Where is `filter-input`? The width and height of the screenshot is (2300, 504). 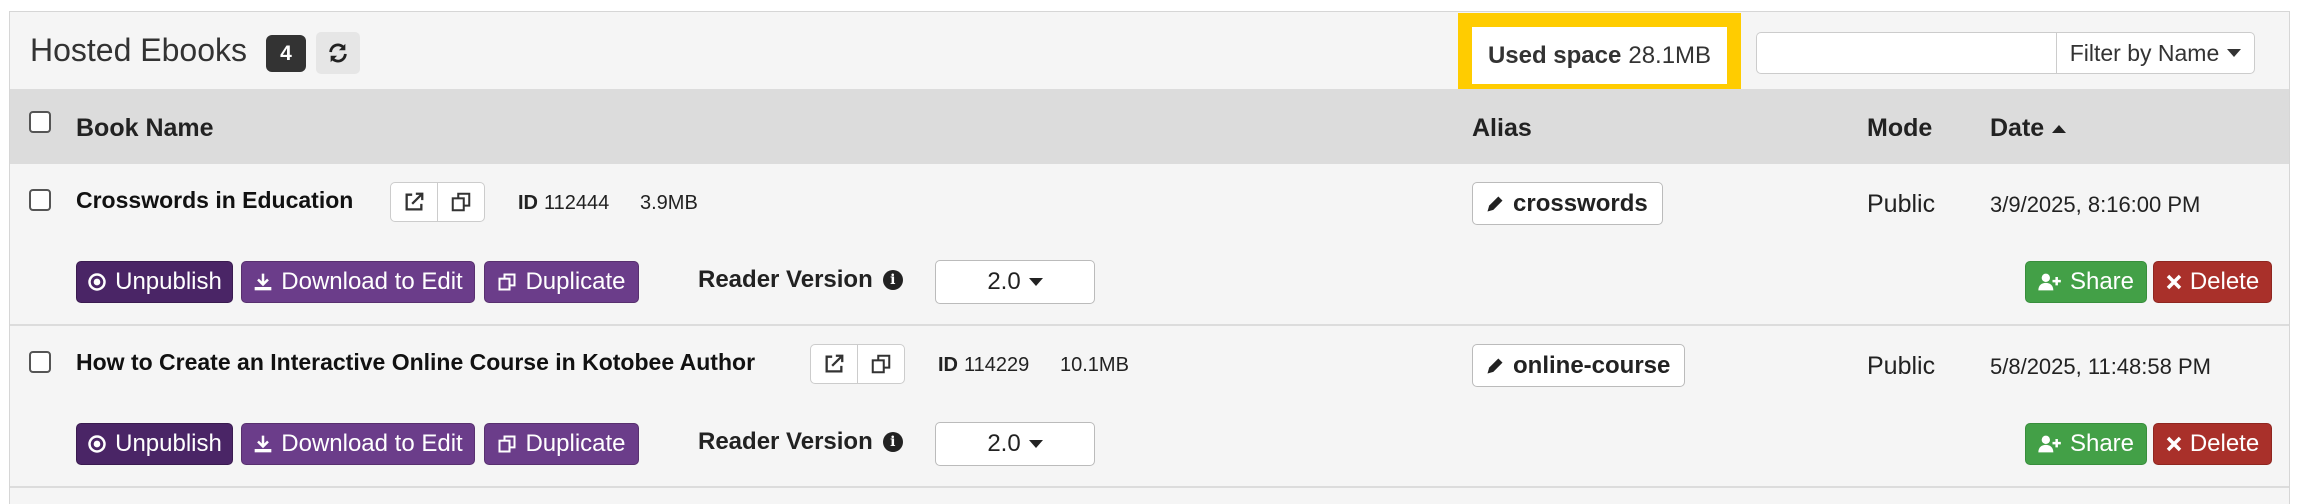
filter-input is located at coordinates (1906, 53).